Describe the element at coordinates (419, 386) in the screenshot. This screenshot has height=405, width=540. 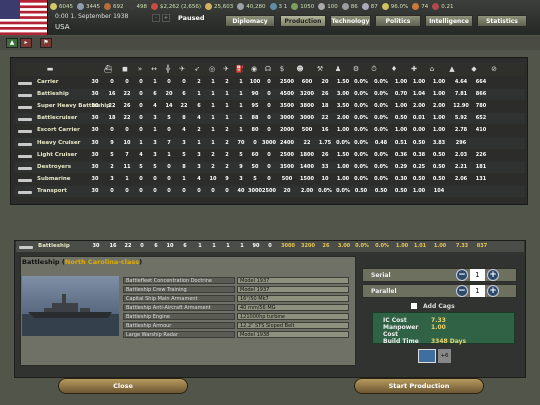
I see `start-production-button: Start Production` at that location.